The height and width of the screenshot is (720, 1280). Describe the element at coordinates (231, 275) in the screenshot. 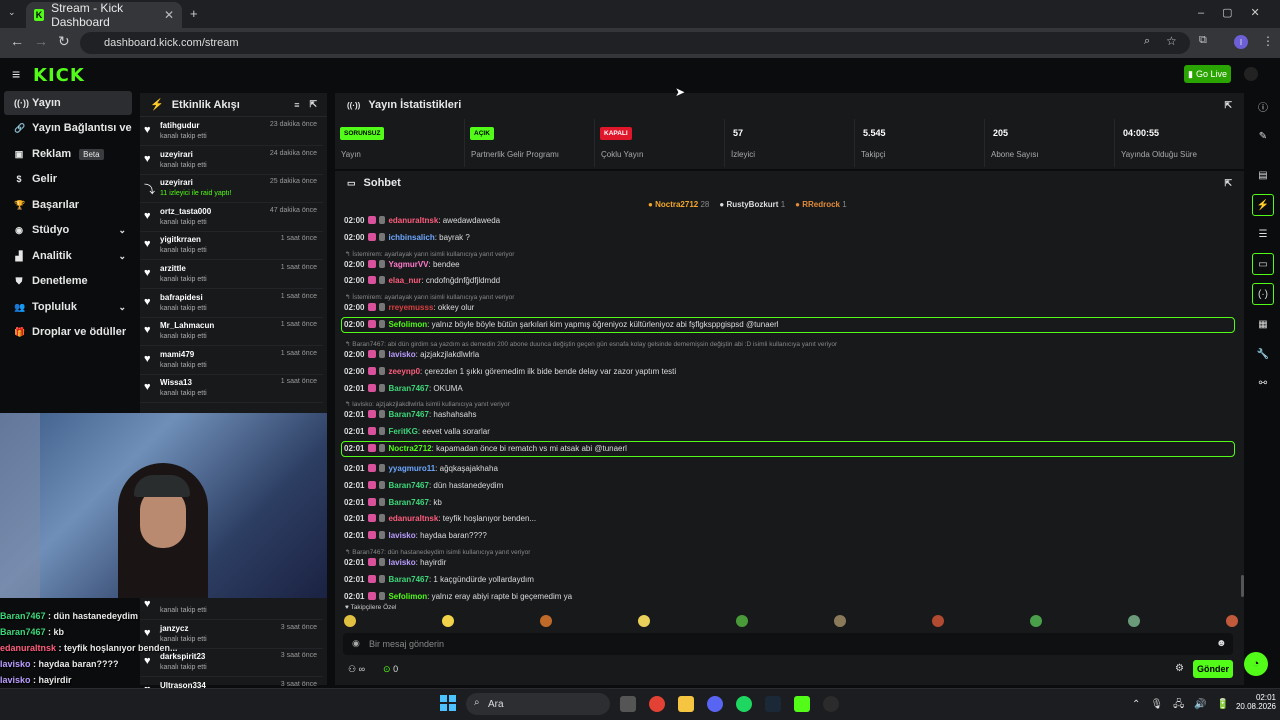

I see `activity-event: ♥ arzittle kanalı takip etti 1 saat önce` at that location.